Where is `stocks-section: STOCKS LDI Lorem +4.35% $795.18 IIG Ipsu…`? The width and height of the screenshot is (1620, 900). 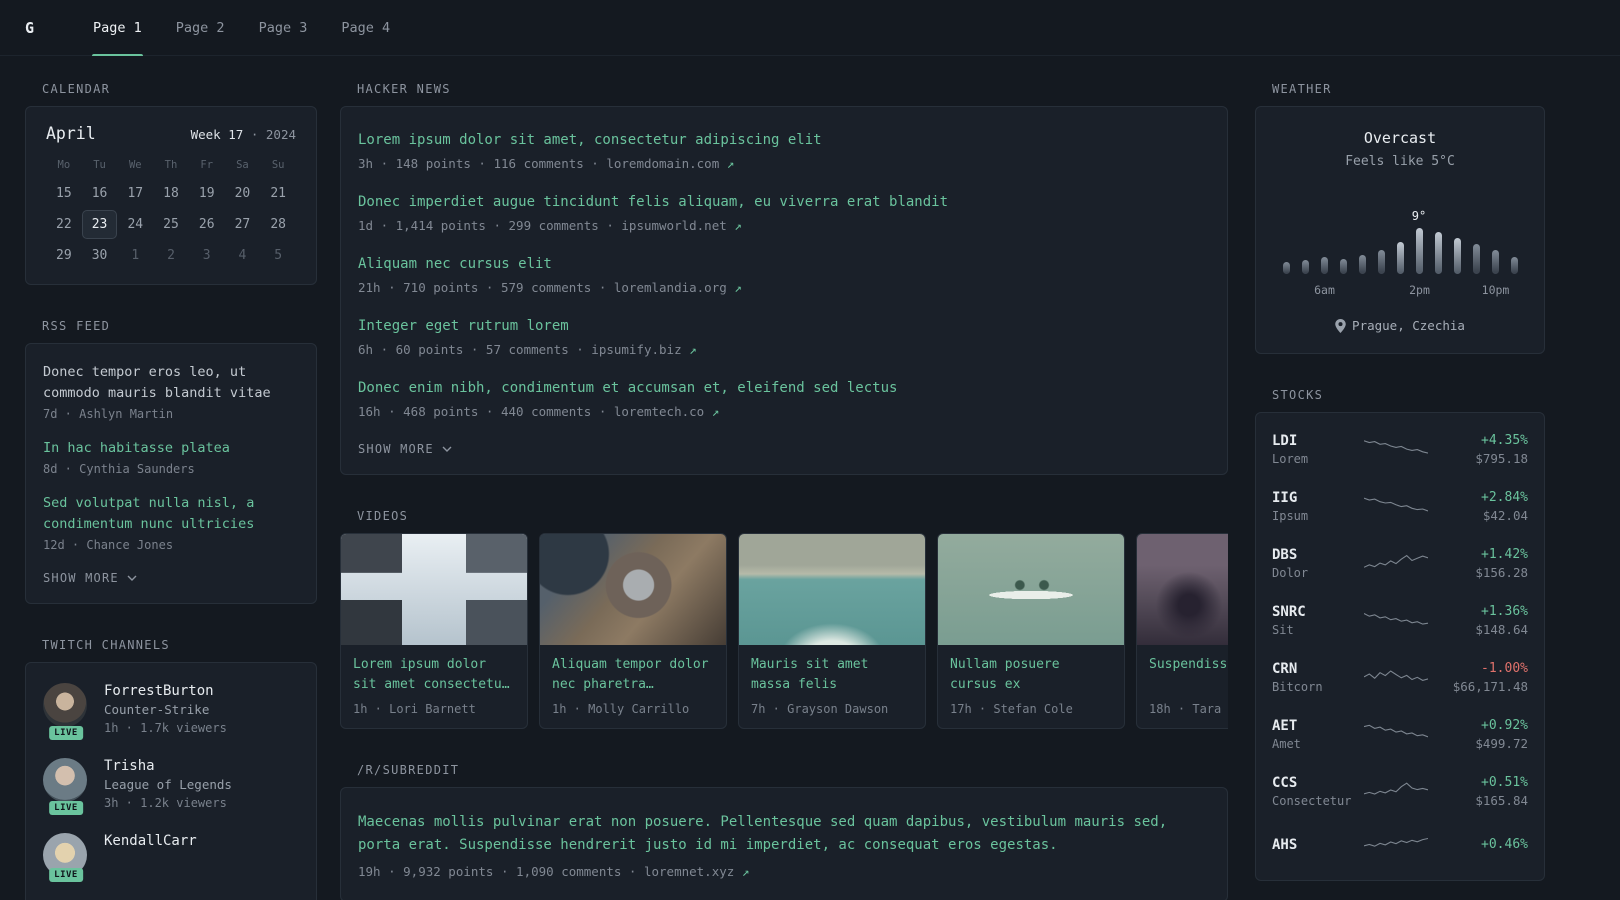 stocks-section: STOCKS LDI Lorem +4.35% $795.18 IIG Ipsu… is located at coordinates (1400, 634).